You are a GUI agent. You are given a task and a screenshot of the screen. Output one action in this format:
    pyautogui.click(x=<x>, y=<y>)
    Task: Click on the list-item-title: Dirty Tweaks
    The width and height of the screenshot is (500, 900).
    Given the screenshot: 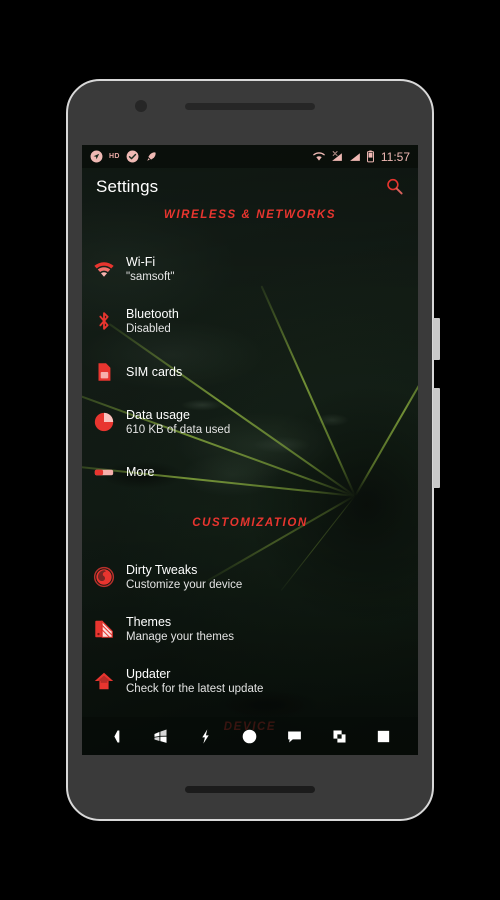 What is the action you would take?
    pyautogui.click(x=162, y=569)
    